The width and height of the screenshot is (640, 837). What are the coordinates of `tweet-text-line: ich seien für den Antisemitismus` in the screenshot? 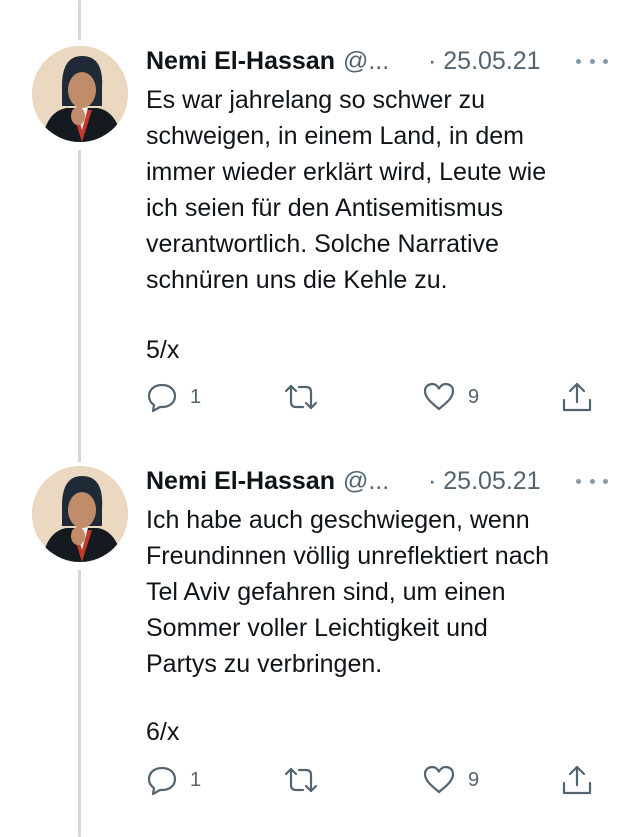 It's located at (325, 208).